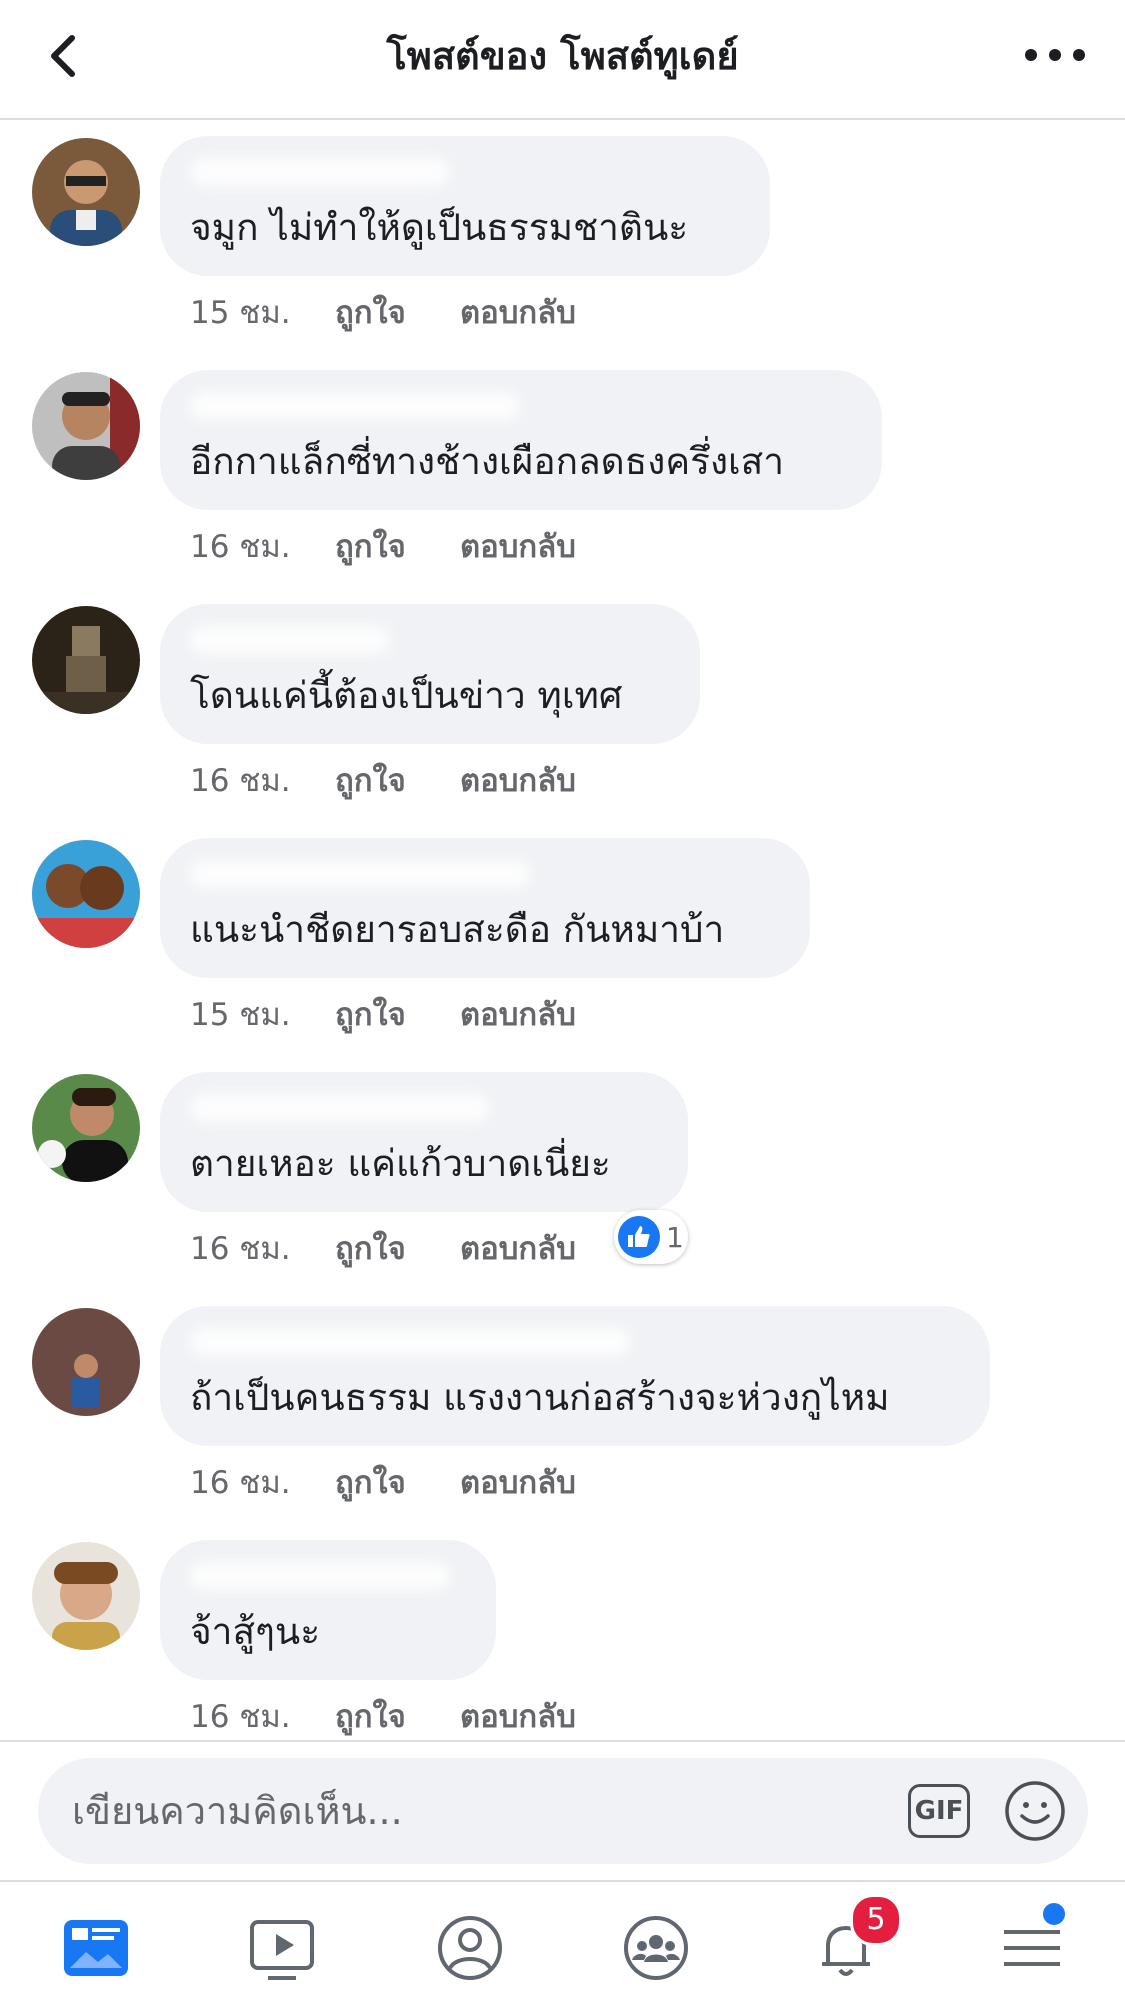 This screenshot has height=2002, width=1125. I want to click on tab-profile, so click(470, 1948).